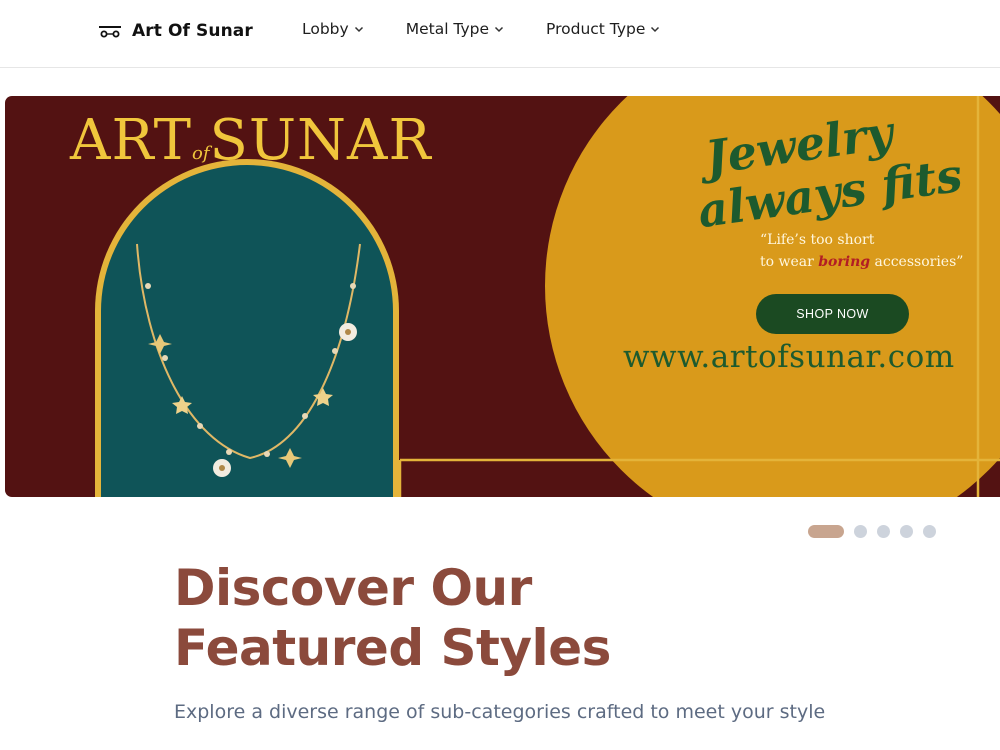 The image size is (1000, 750). I want to click on carousel-indicators, so click(872, 531).